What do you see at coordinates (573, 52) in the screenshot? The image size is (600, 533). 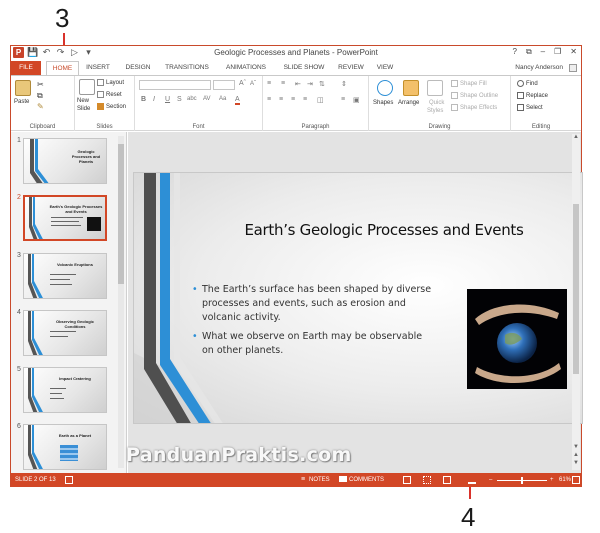 I see `close-button: ✕` at bounding box center [573, 52].